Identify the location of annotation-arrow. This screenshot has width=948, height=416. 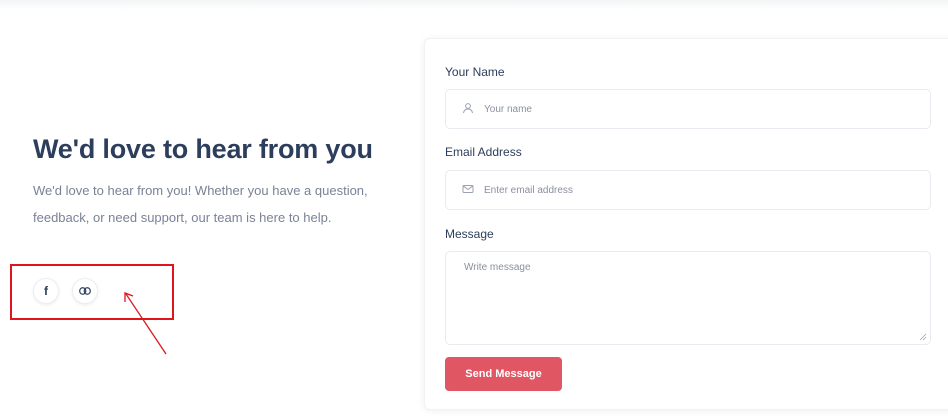
(145, 323).